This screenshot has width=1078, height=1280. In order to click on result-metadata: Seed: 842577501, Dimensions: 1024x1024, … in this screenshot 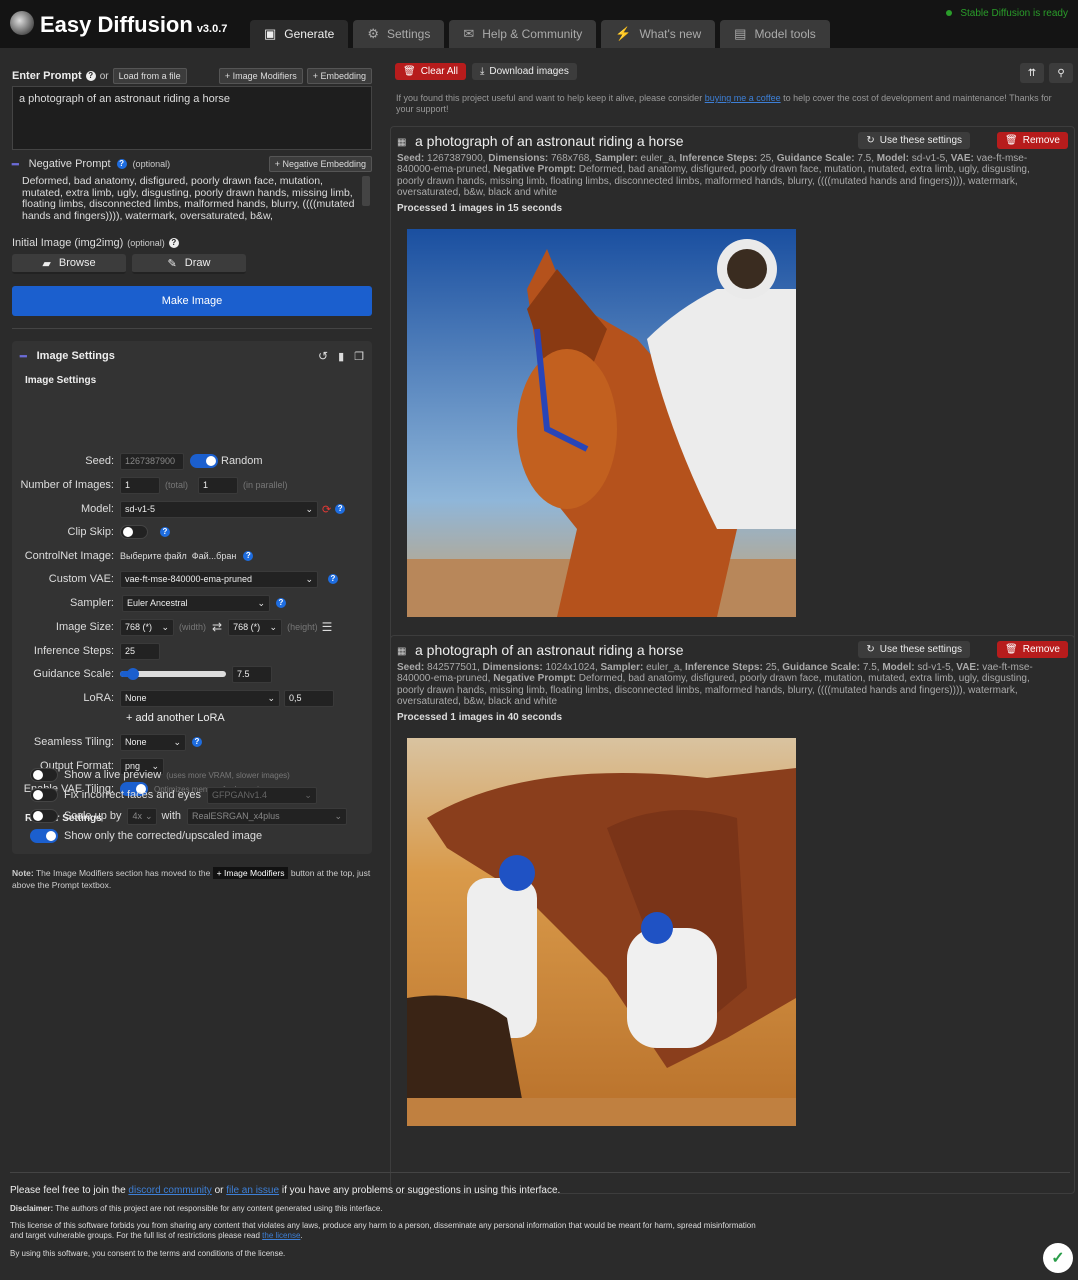, I will do `click(715, 685)`.